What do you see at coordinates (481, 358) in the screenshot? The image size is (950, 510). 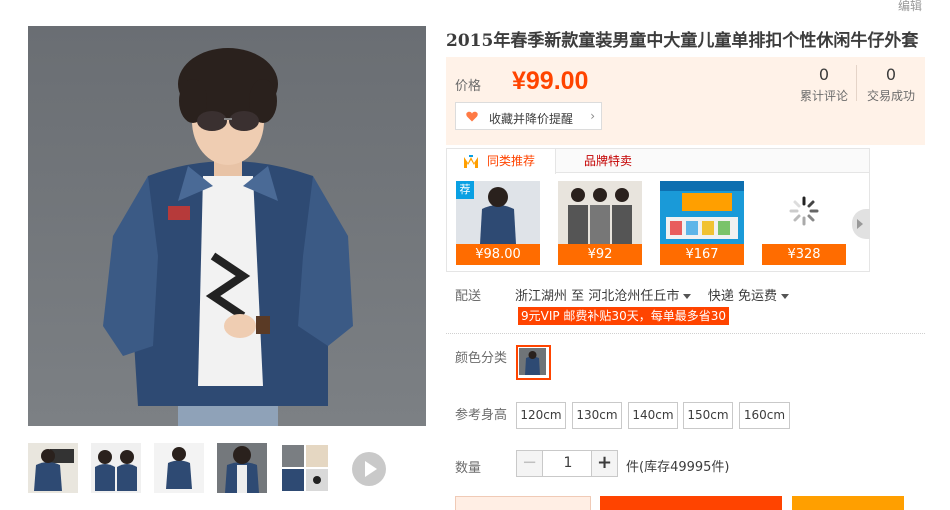 I see `color-label: 颜色分类` at bounding box center [481, 358].